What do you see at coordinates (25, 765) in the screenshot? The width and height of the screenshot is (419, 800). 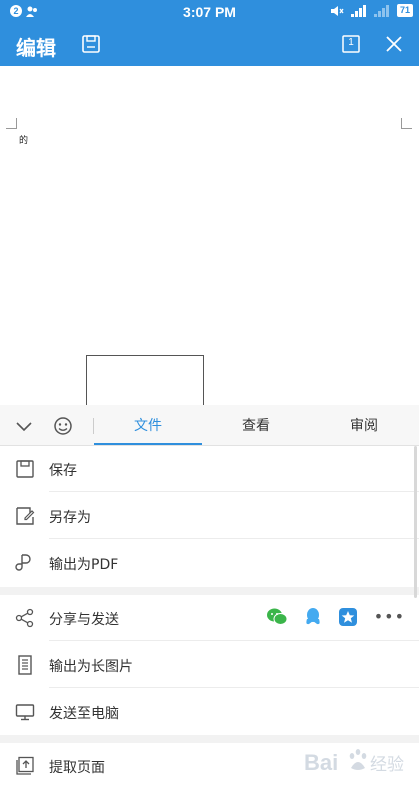 I see `extract-page-icon` at bounding box center [25, 765].